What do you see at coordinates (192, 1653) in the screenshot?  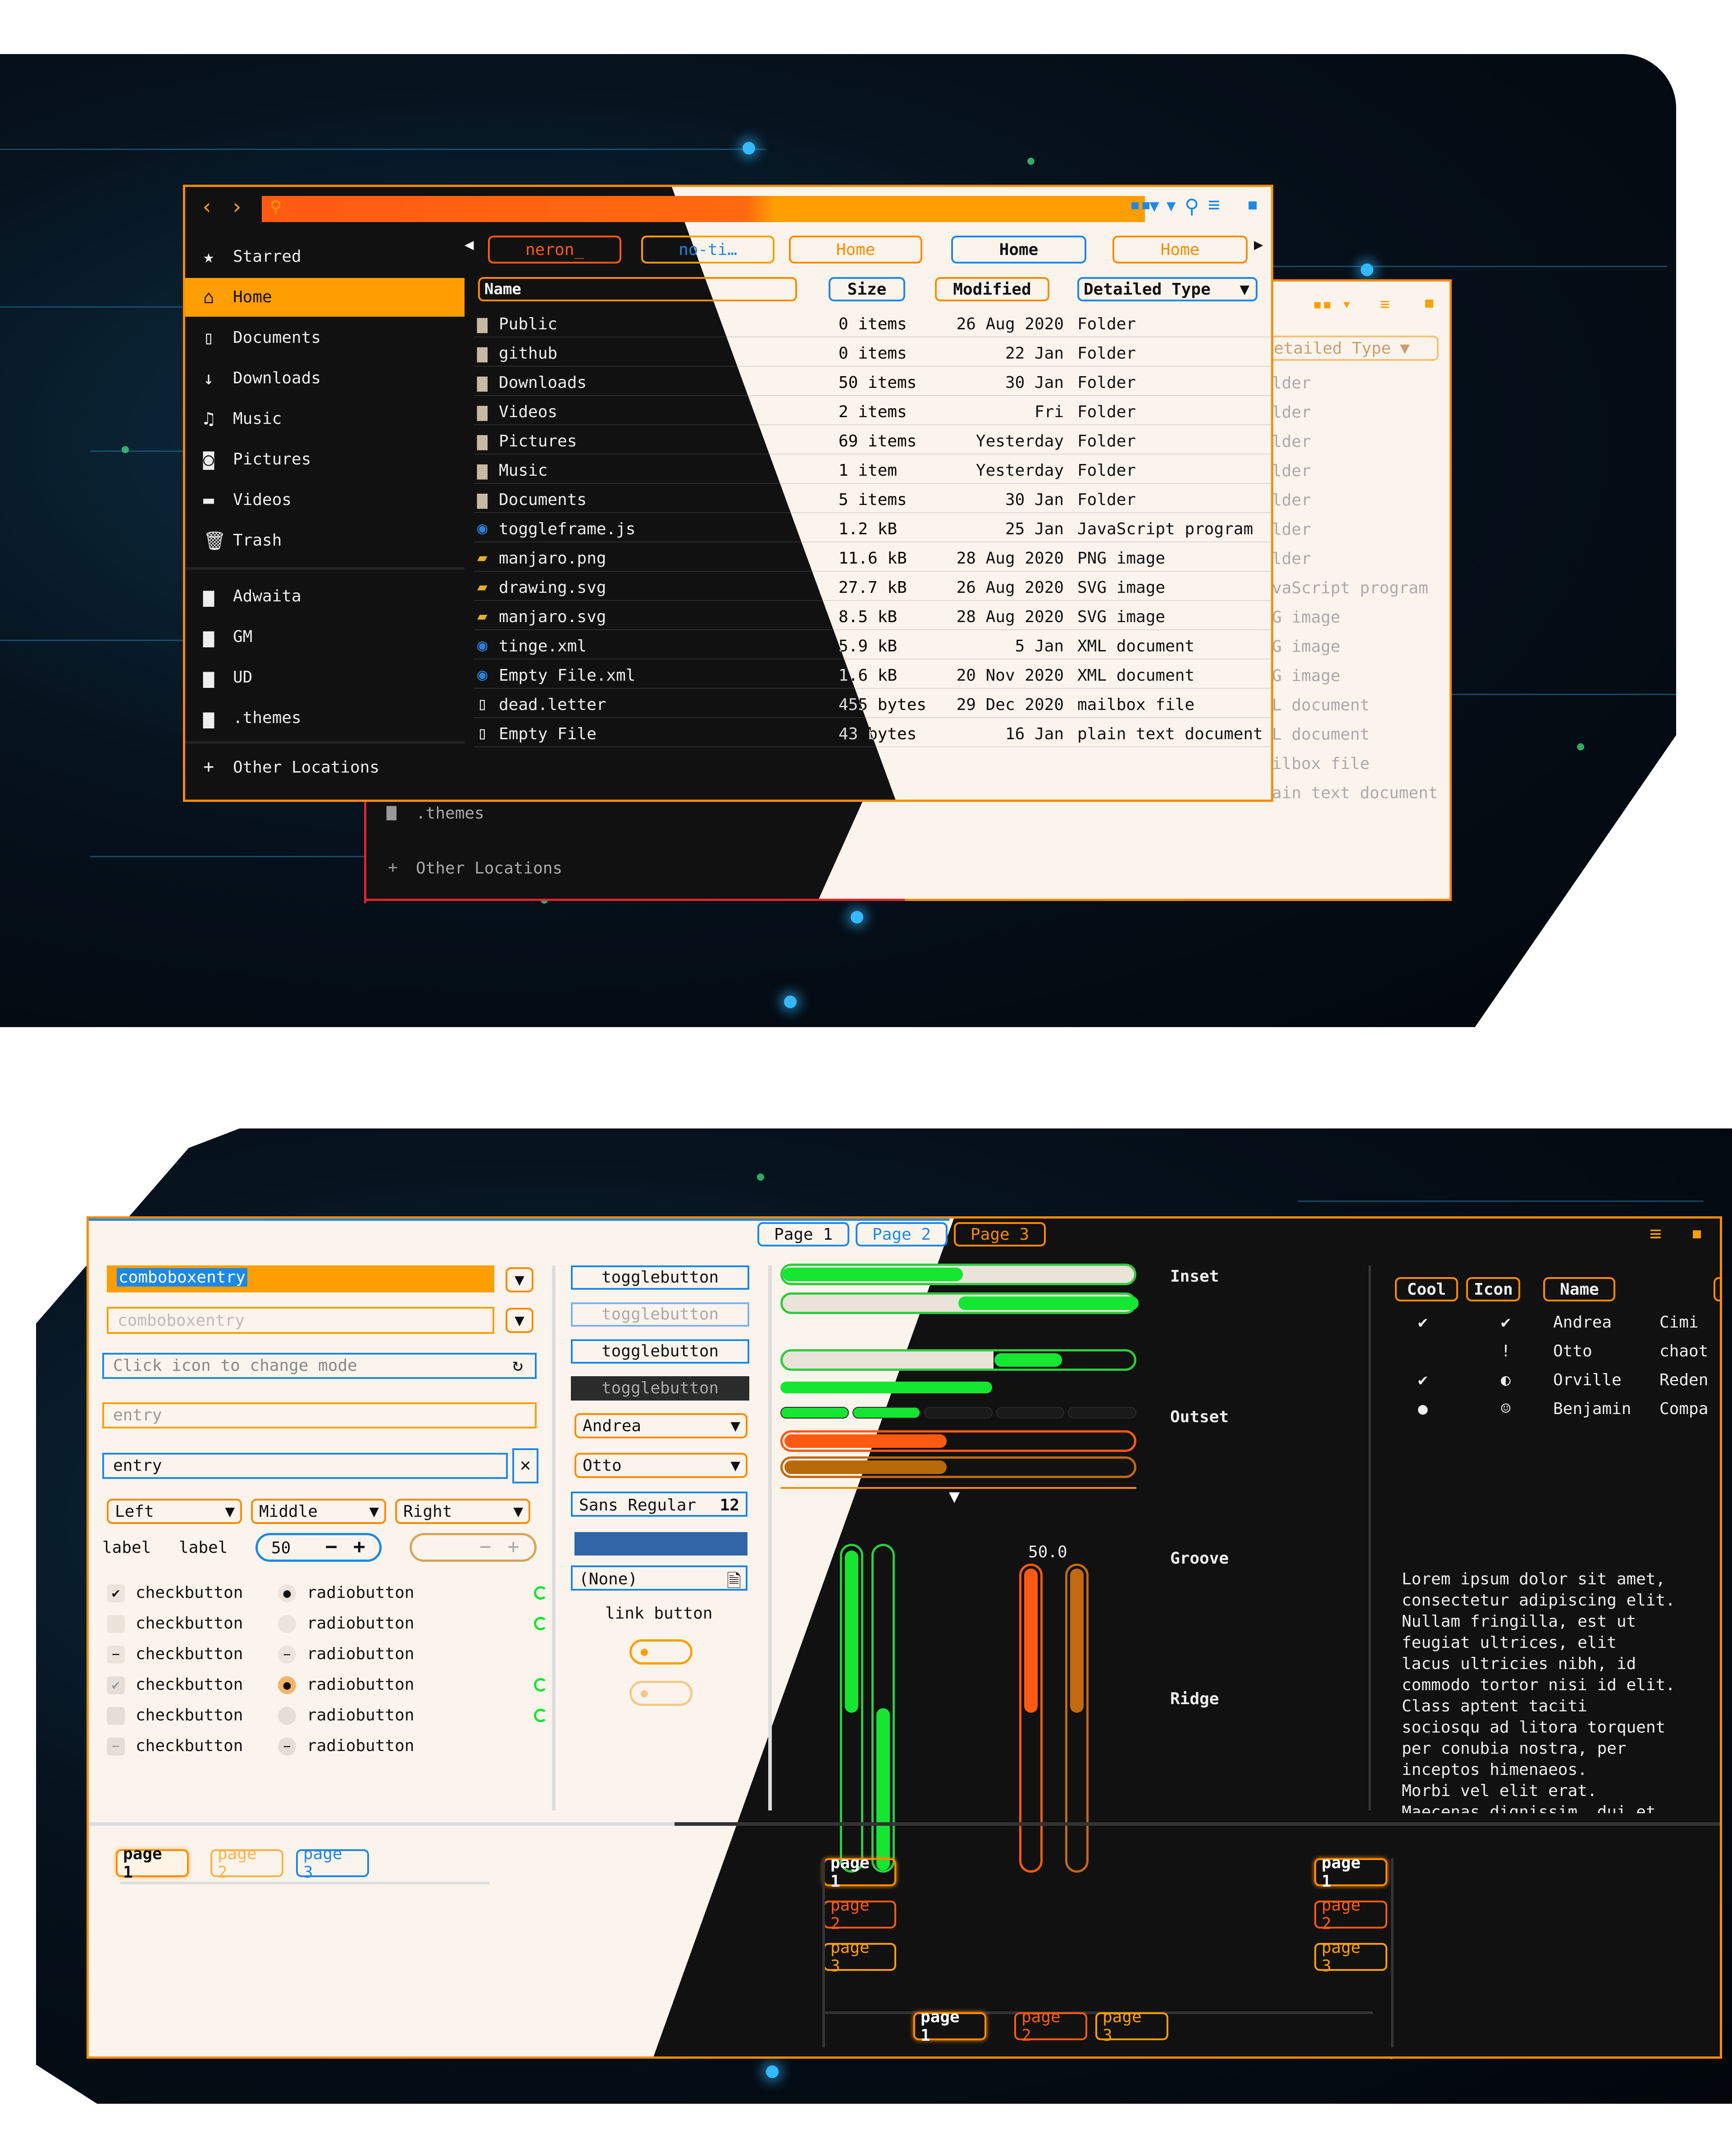 I see `checkbutton: − checkbutton` at bounding box center [192, 1653].